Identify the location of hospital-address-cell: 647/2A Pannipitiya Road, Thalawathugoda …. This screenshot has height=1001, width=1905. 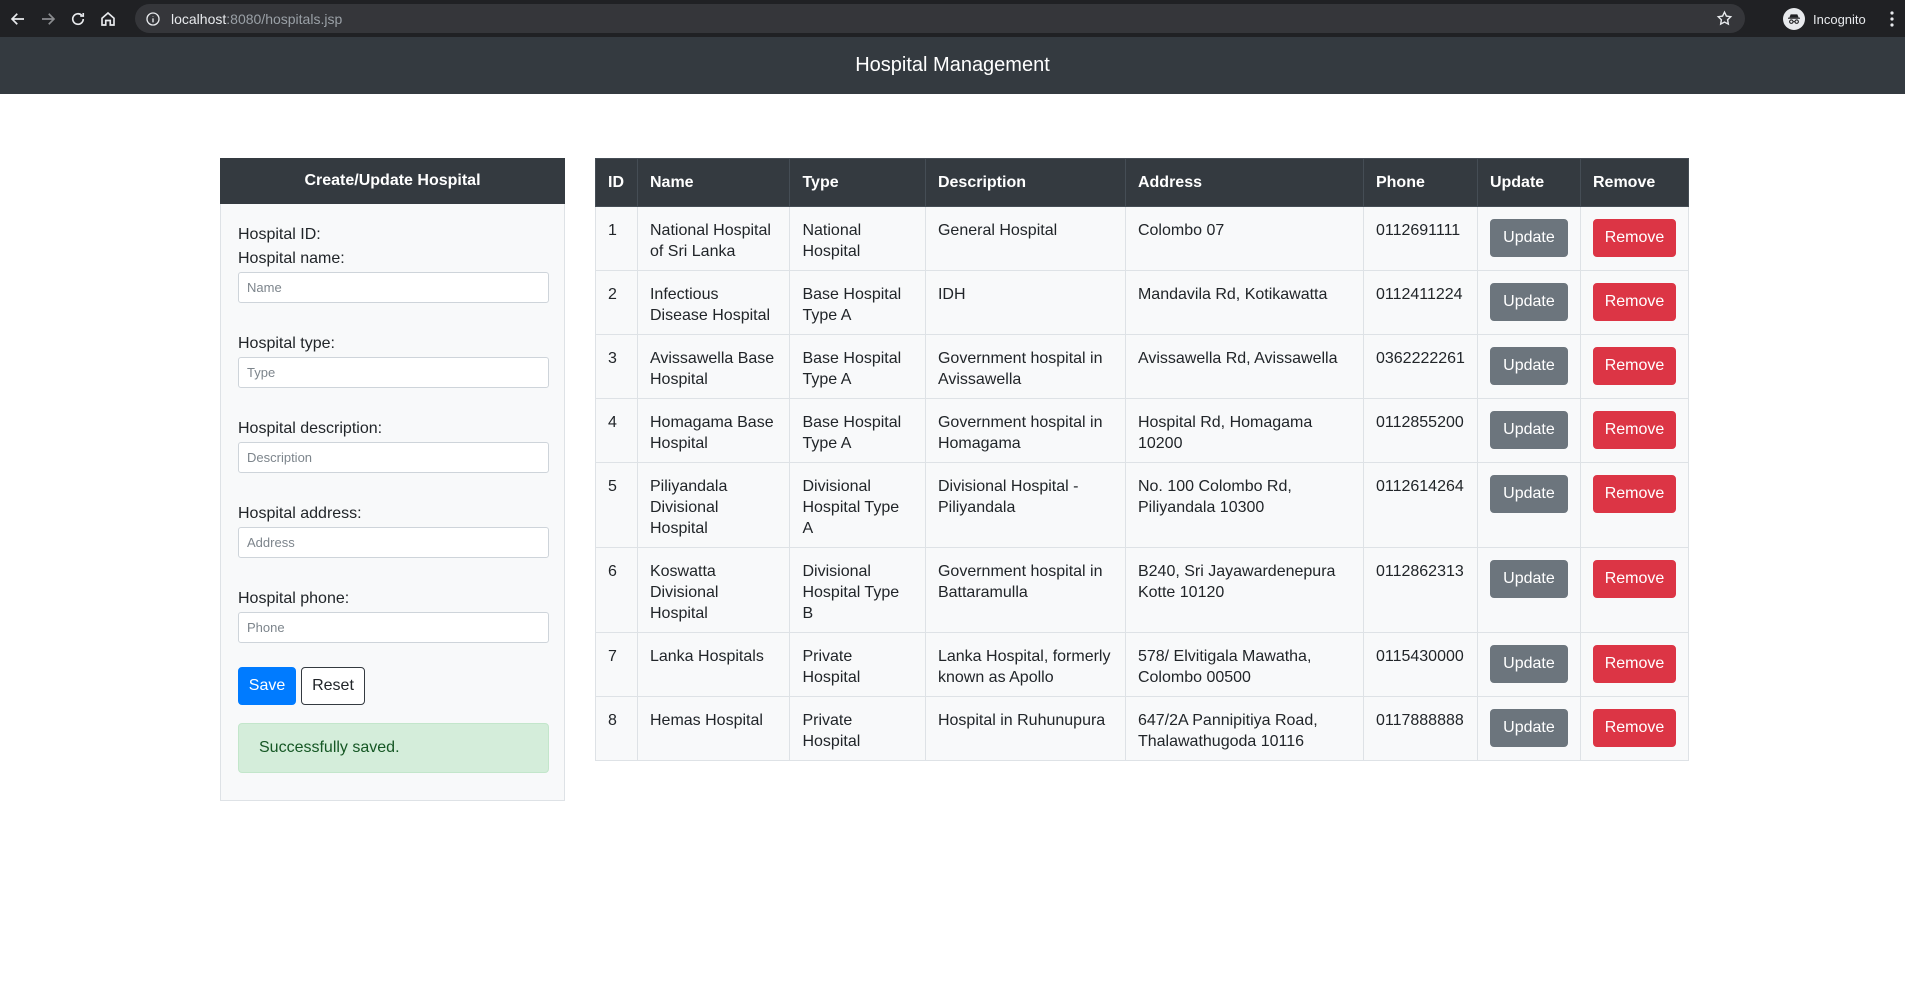
(1244, 728).